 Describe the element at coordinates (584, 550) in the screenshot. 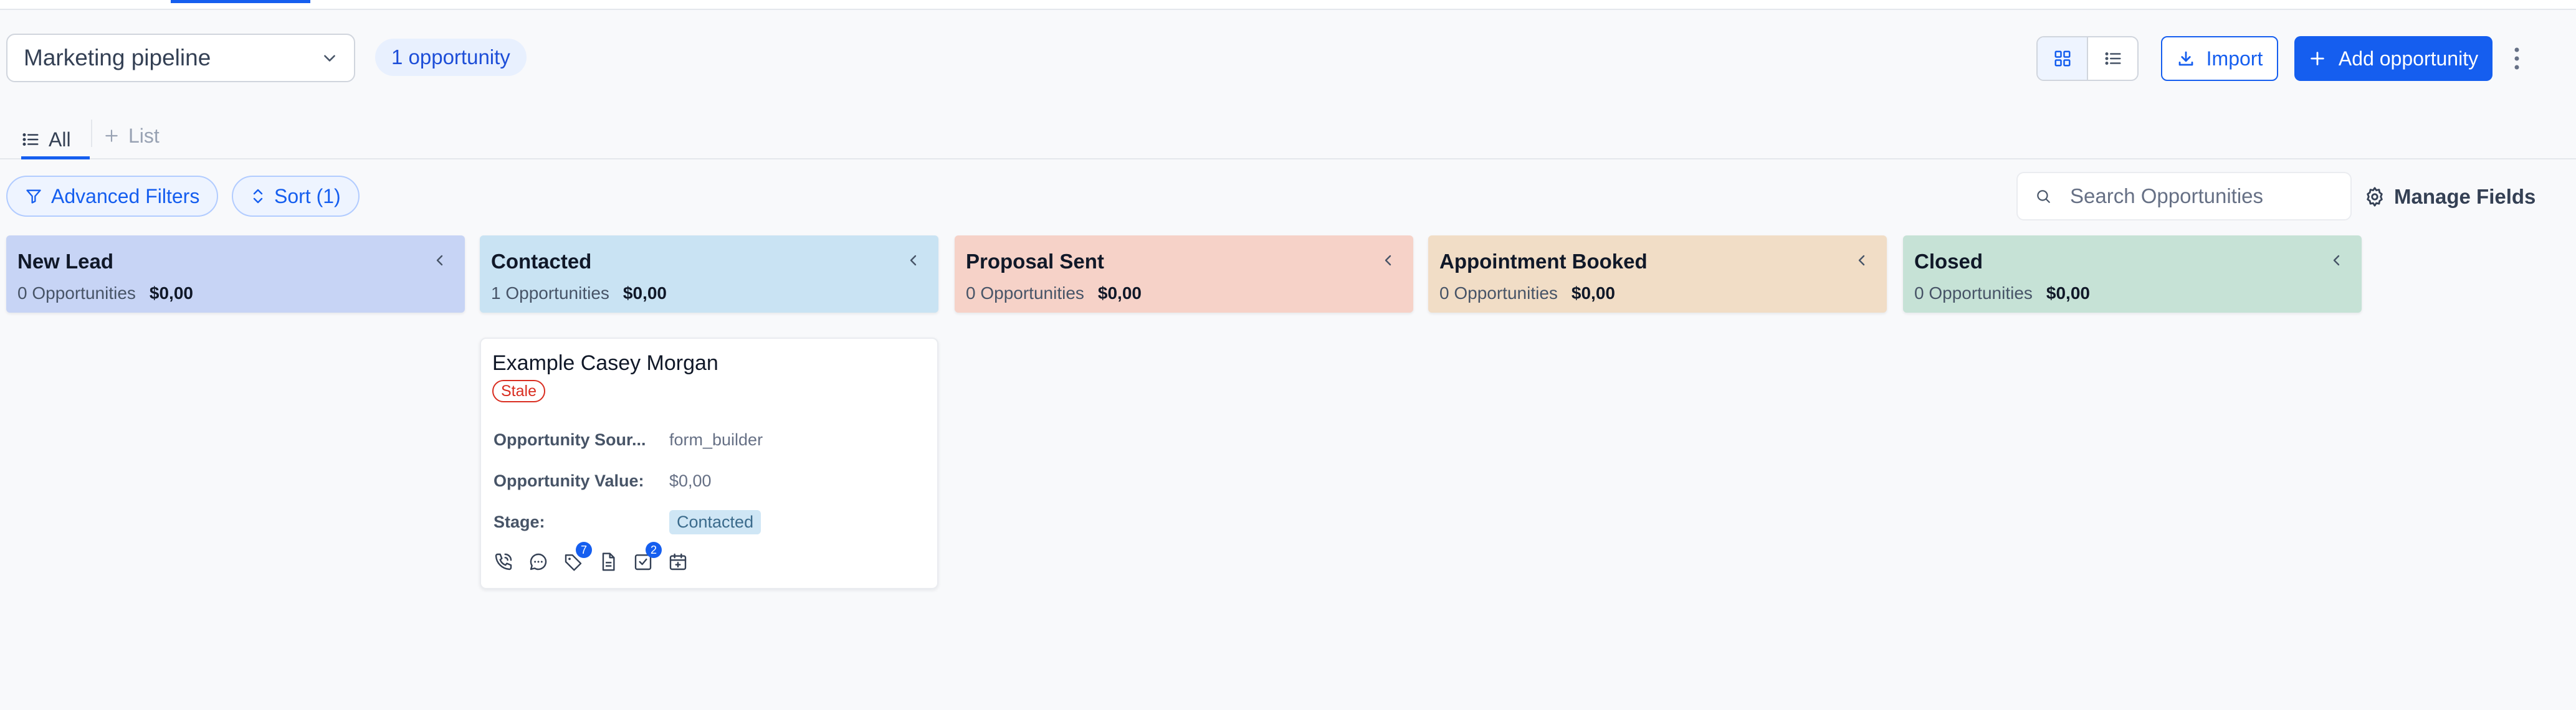

I see `tag-count-badge: 7` at that location.